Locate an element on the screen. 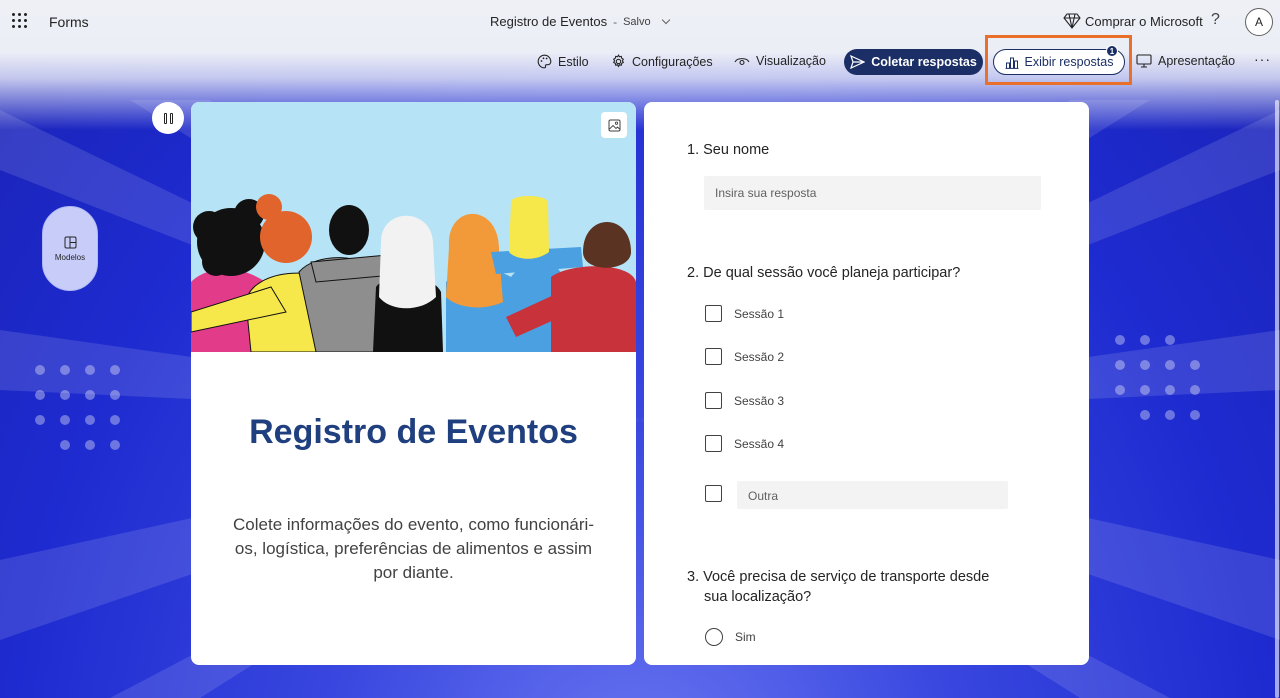  other-option is located at coordinates (713, 493).